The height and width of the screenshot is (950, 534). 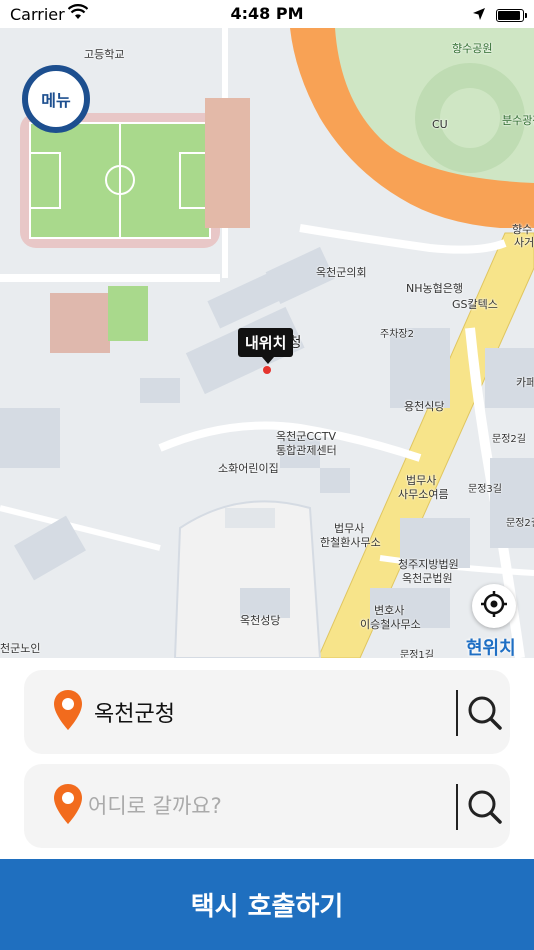 I want to click on battery-icon, so click(x=511, y=15).